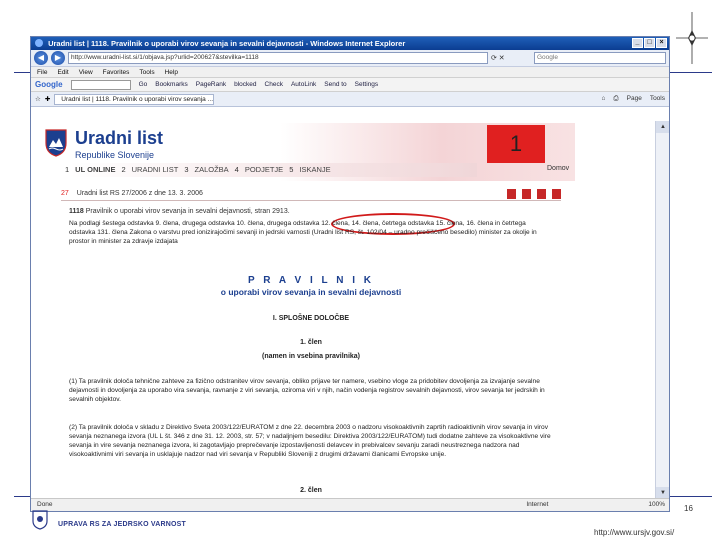  What do you see at coordinates (511, 58) in the screenshot?
I see `refresh-stop-icons: ⟳ ✕` at bounding box center [511, 58].